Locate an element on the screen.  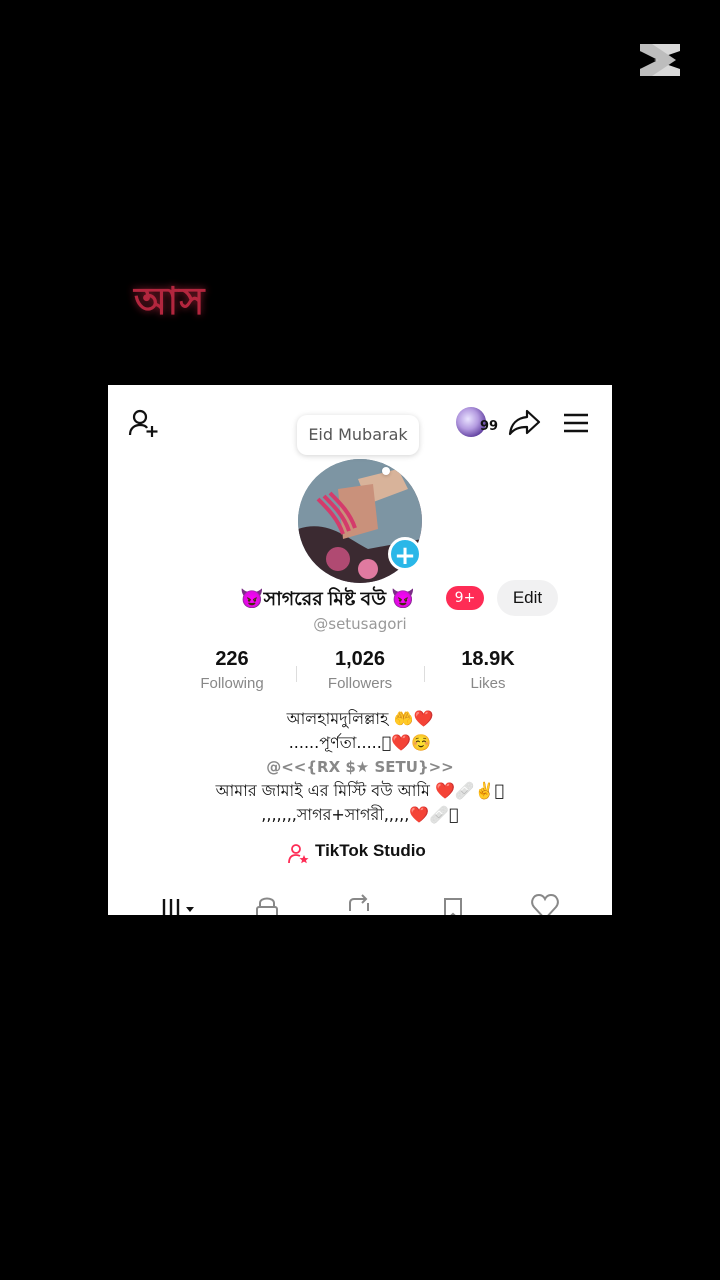
following-count: 226 is located at coordinates (232, 659).